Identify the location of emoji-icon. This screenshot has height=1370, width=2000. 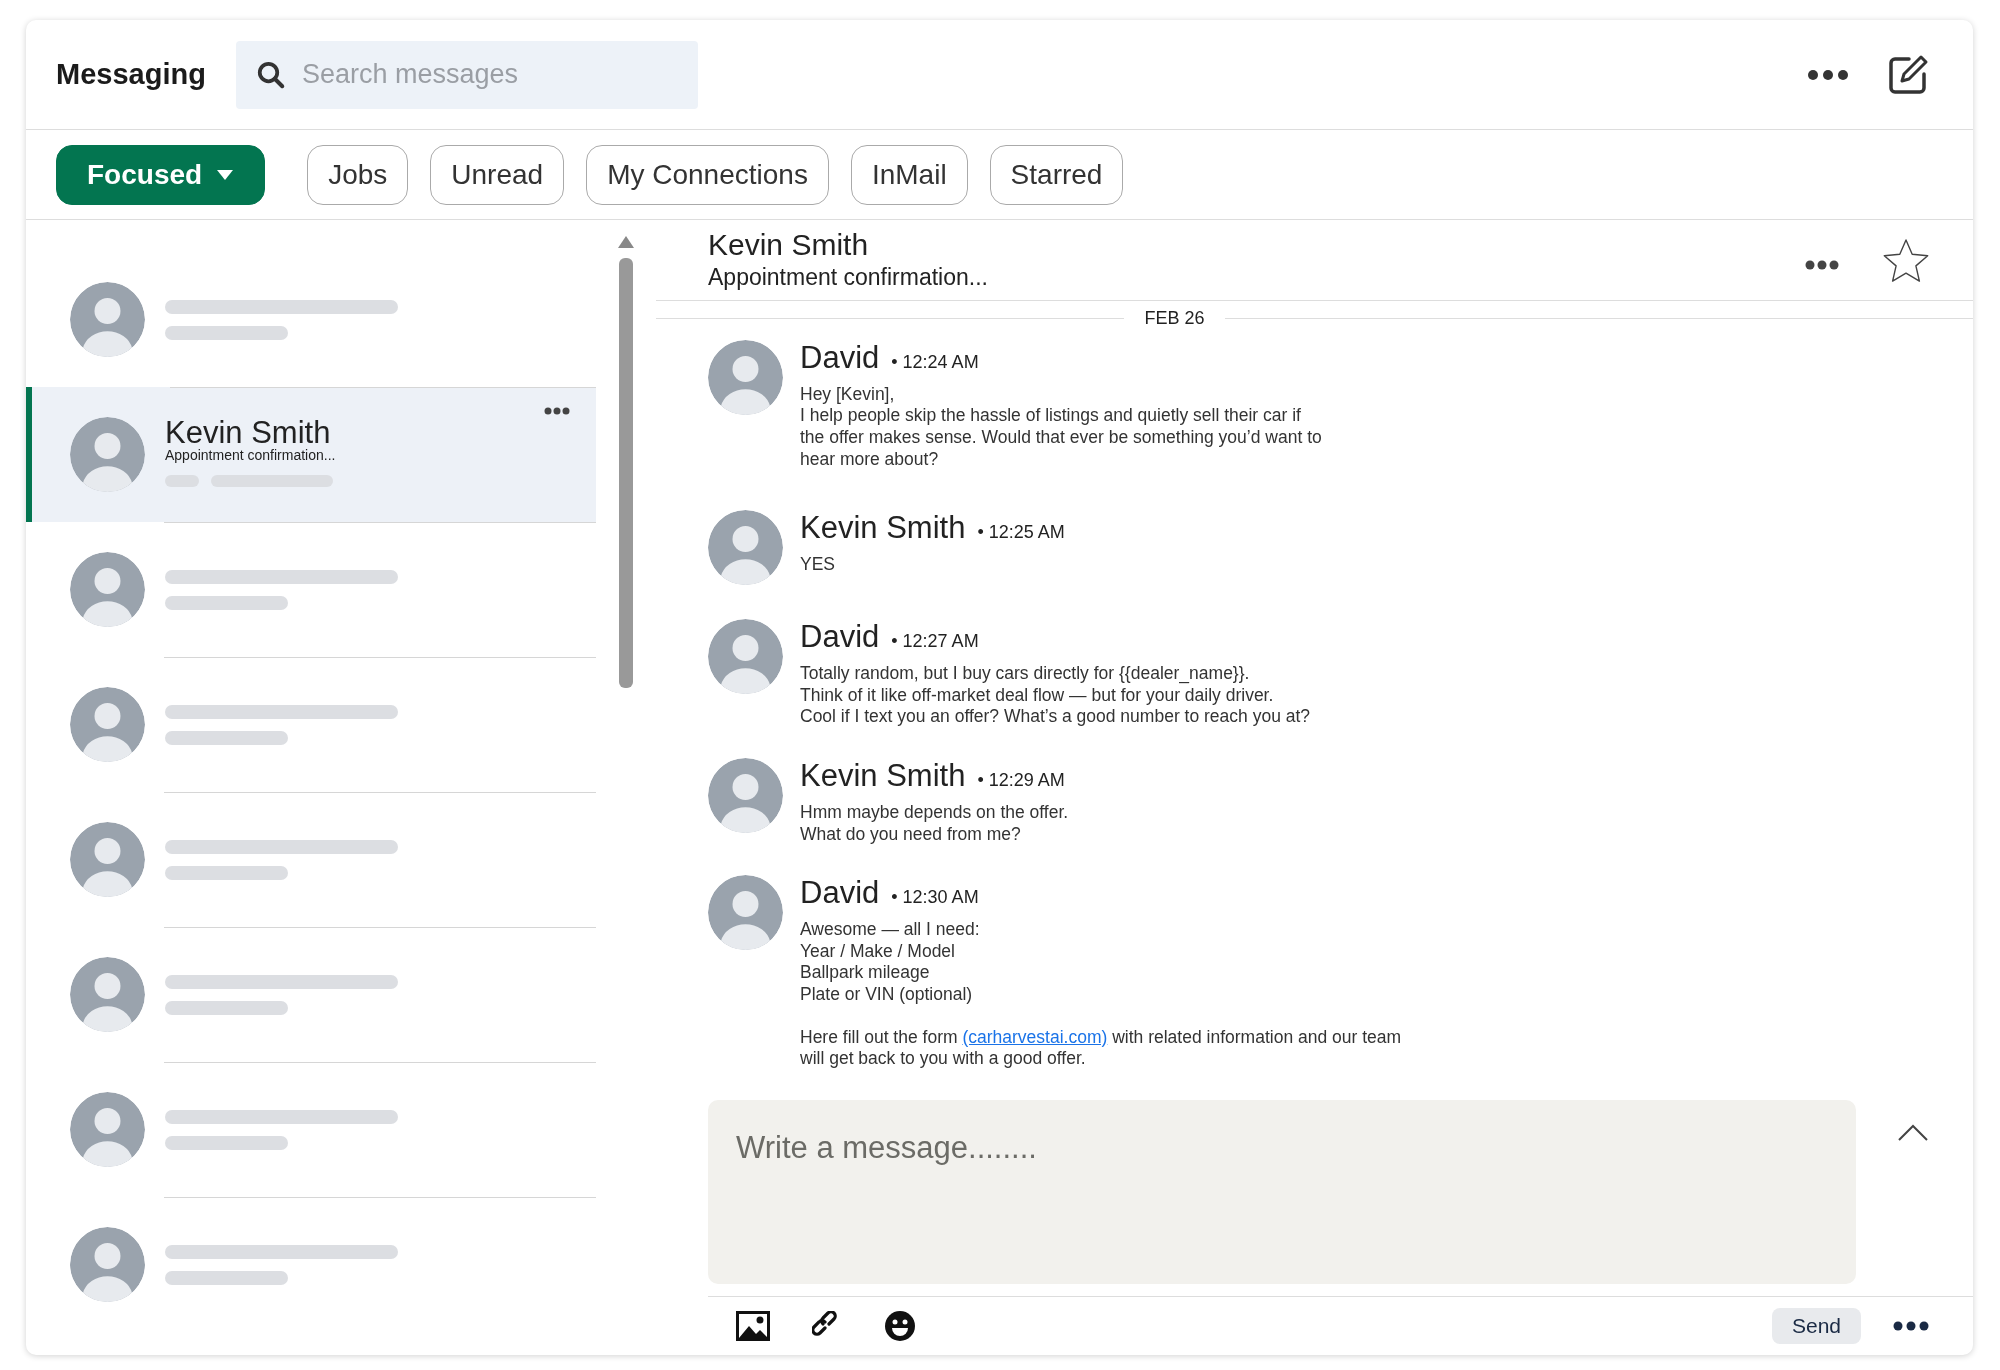
(900, 1326).